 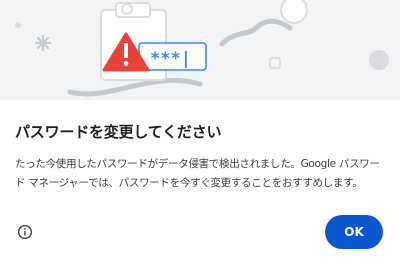 What do you see at coordinates (275, 63) in the screenshot?
I see `decorative-square` at bounding box center [275, 63].